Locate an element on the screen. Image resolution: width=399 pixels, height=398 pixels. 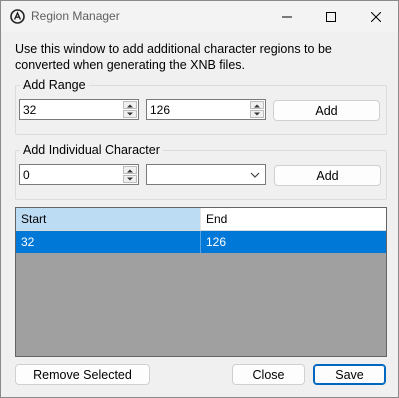
range-end-up-button is located at coordinates (257, 105).